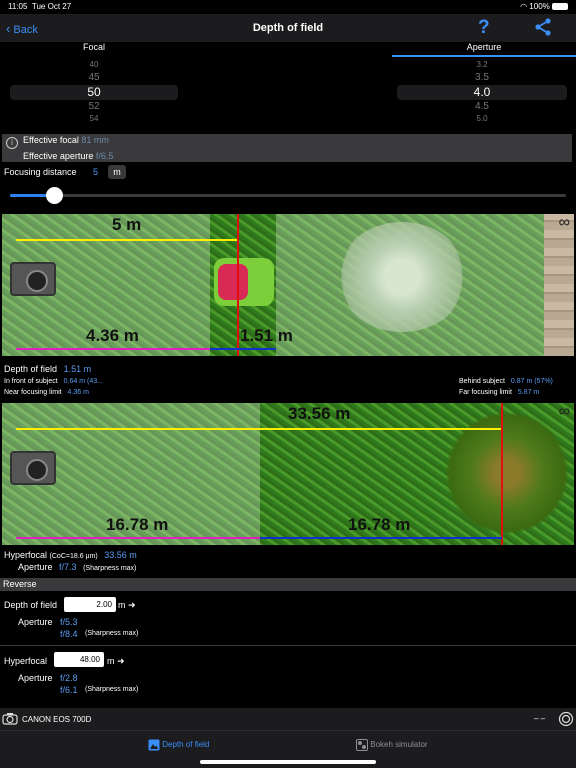 This screenshot has height=768, width=576. I want to click on front-label: In front of subject, so click(31, 381).